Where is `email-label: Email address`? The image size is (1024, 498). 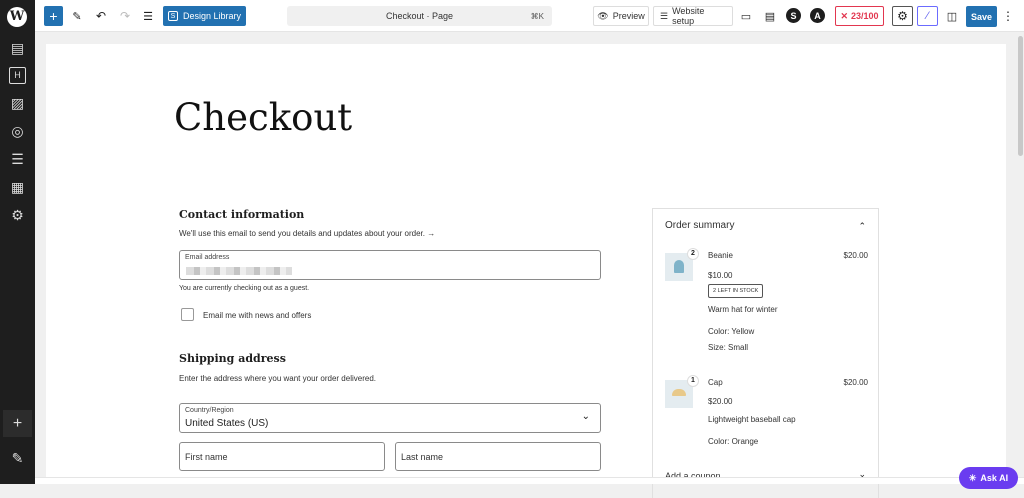
email-label: Email address is located at coordinates (207, 257).